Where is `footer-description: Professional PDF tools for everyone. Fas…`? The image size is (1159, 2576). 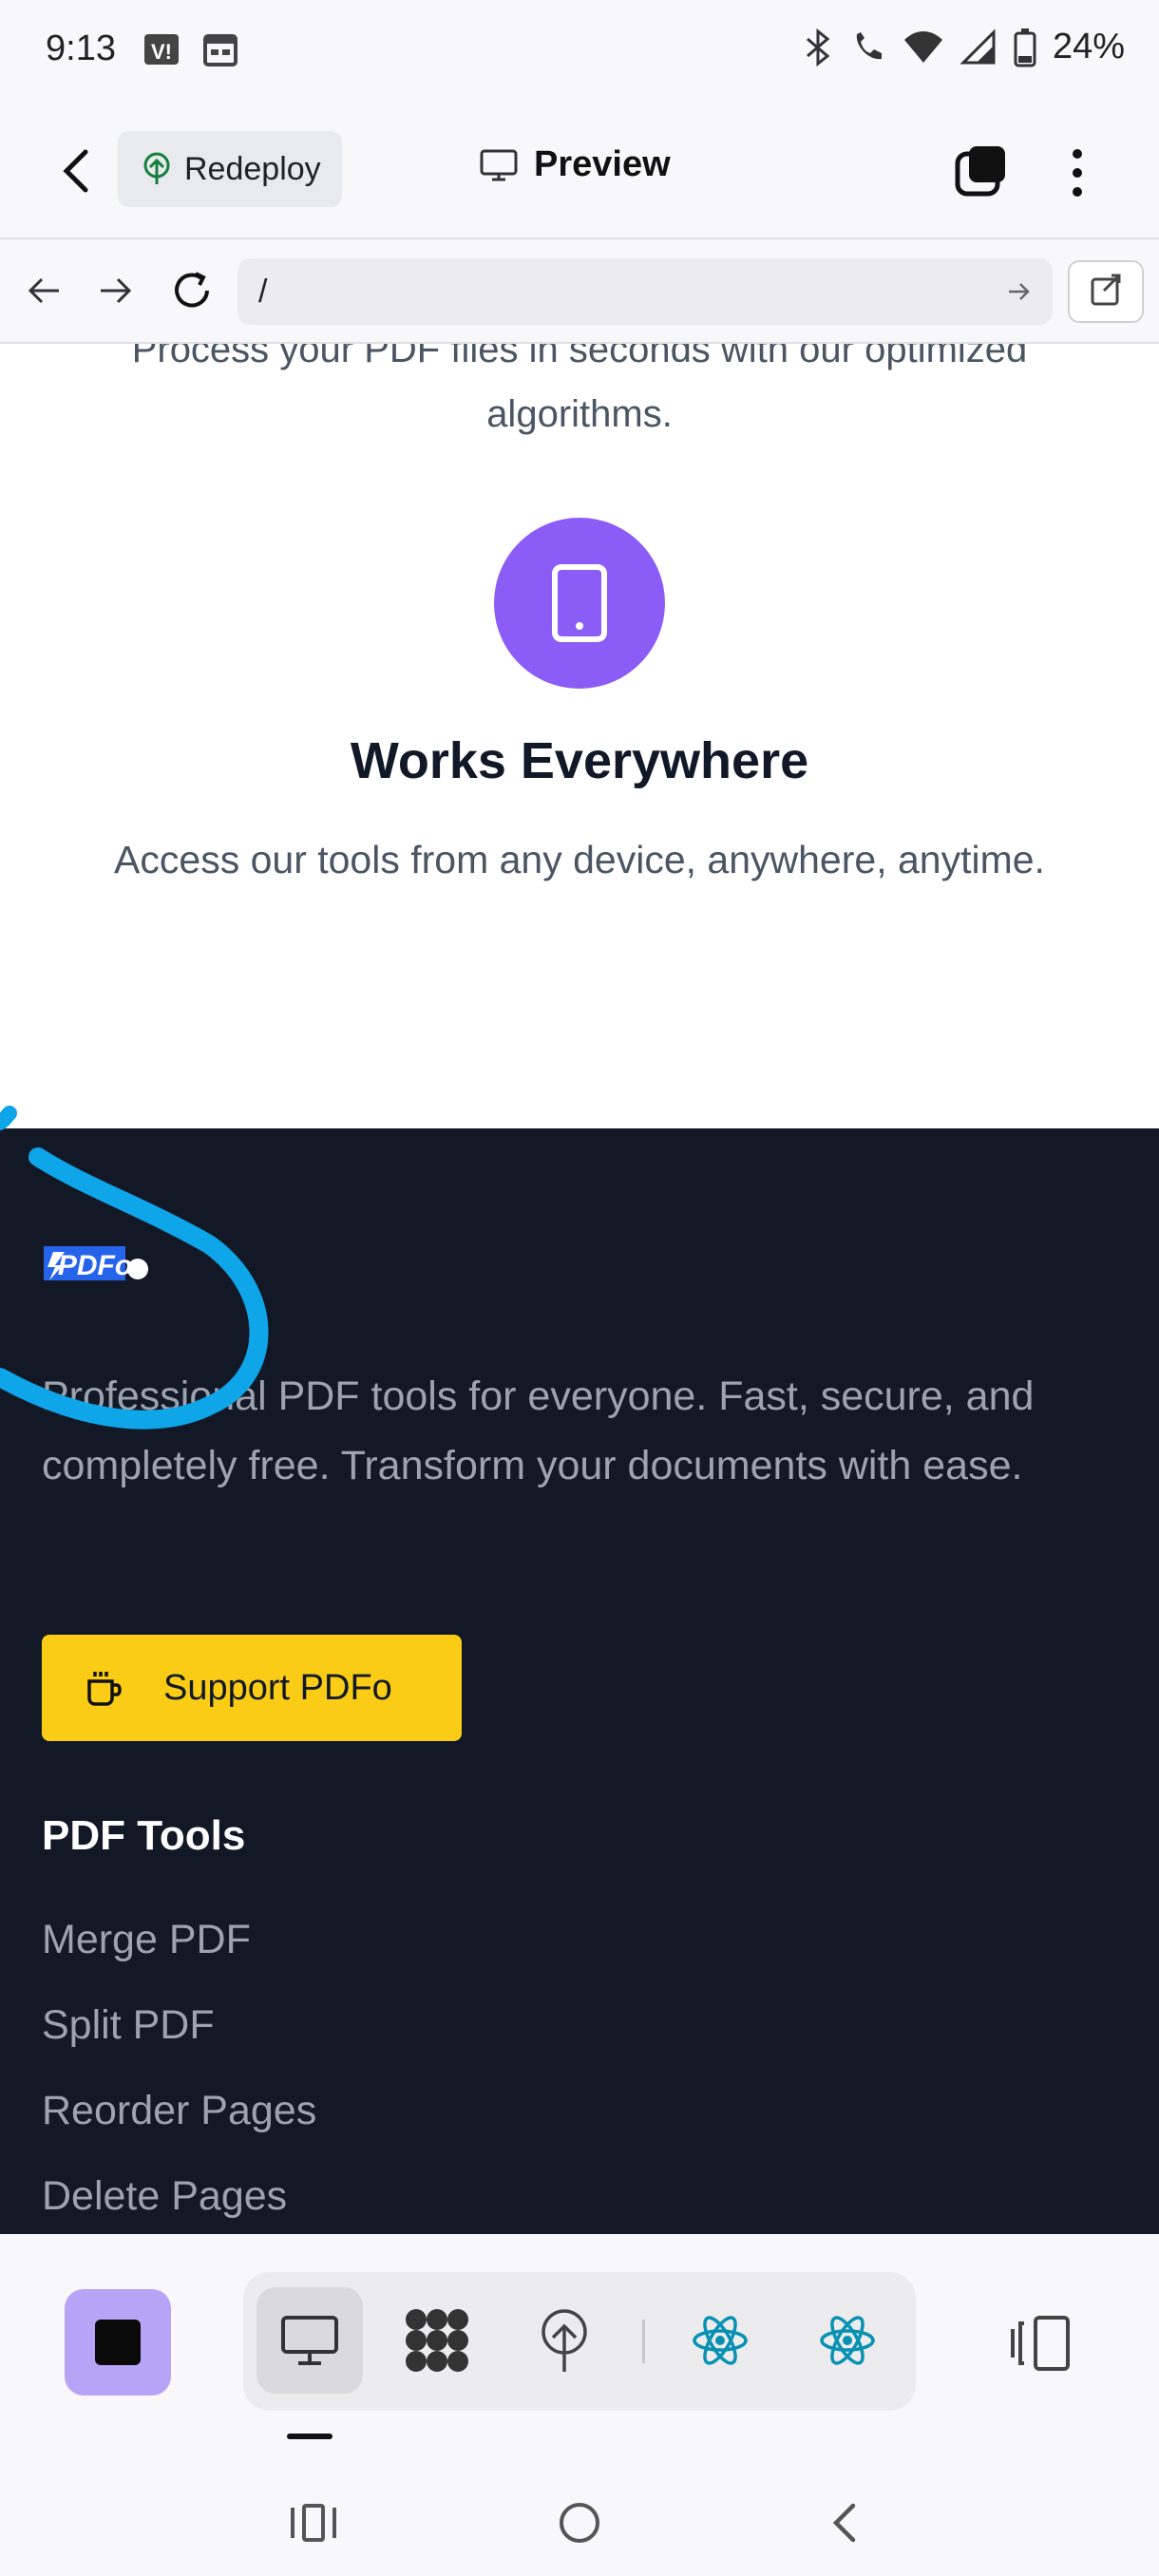
footer-description: Professional PDF tools for everyone. Fas… is located at coordinates (538, 1430).